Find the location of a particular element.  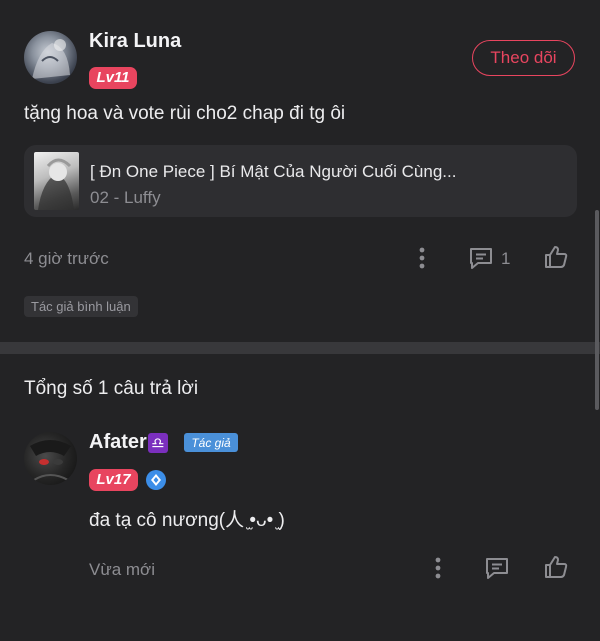

reply-author-avatar is located at coordinates (50, 458).